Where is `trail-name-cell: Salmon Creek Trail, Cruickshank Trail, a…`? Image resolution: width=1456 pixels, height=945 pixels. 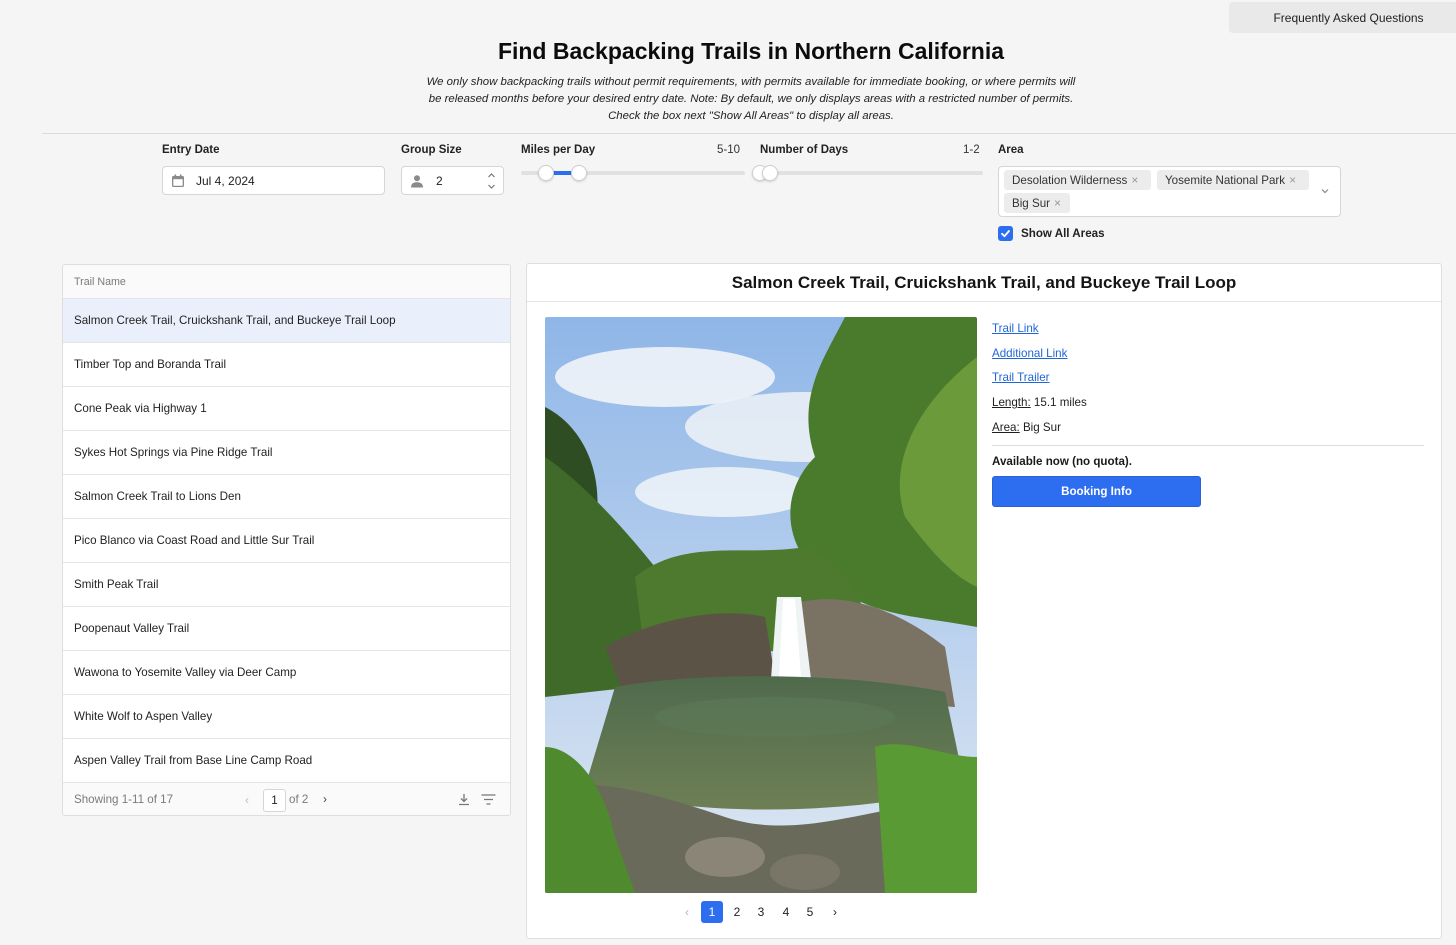 trail-name-cell: Salmon Creek Trail, Cruickshank Trail, a… is located at coordinates (235, 320).